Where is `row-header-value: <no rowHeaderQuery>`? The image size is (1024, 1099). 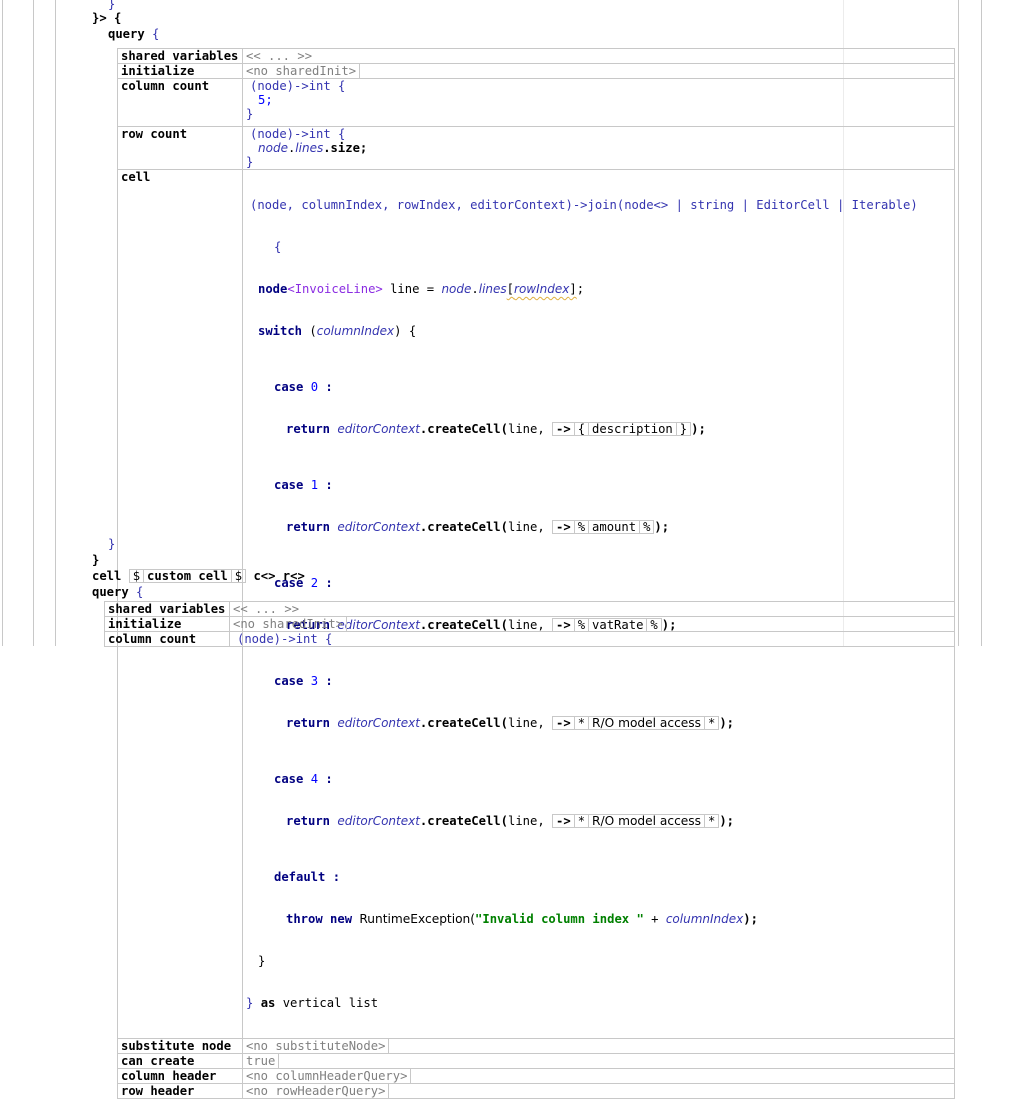 row-header-value: <no rowHeaderQuery> is located at coordinates (598, 1091).